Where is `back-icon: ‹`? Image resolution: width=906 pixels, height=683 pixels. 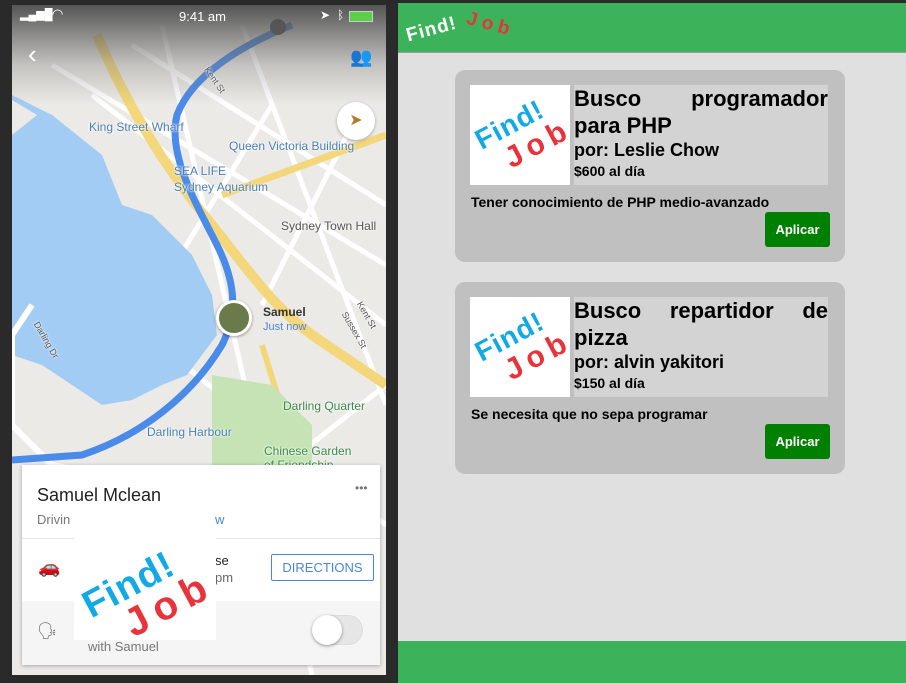
back-icon: ‹ is located at coordinates (32, 54).